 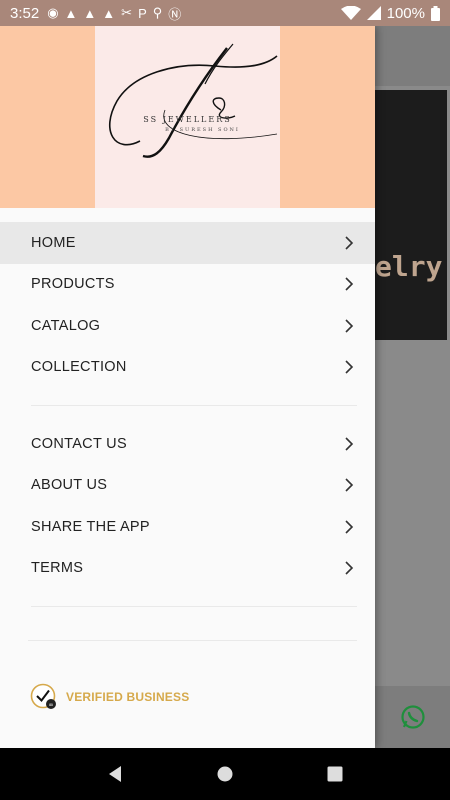 I want to click on verified-business-badge: ∞ VERIFIED BUSINESS, so click(x=109, y=697).